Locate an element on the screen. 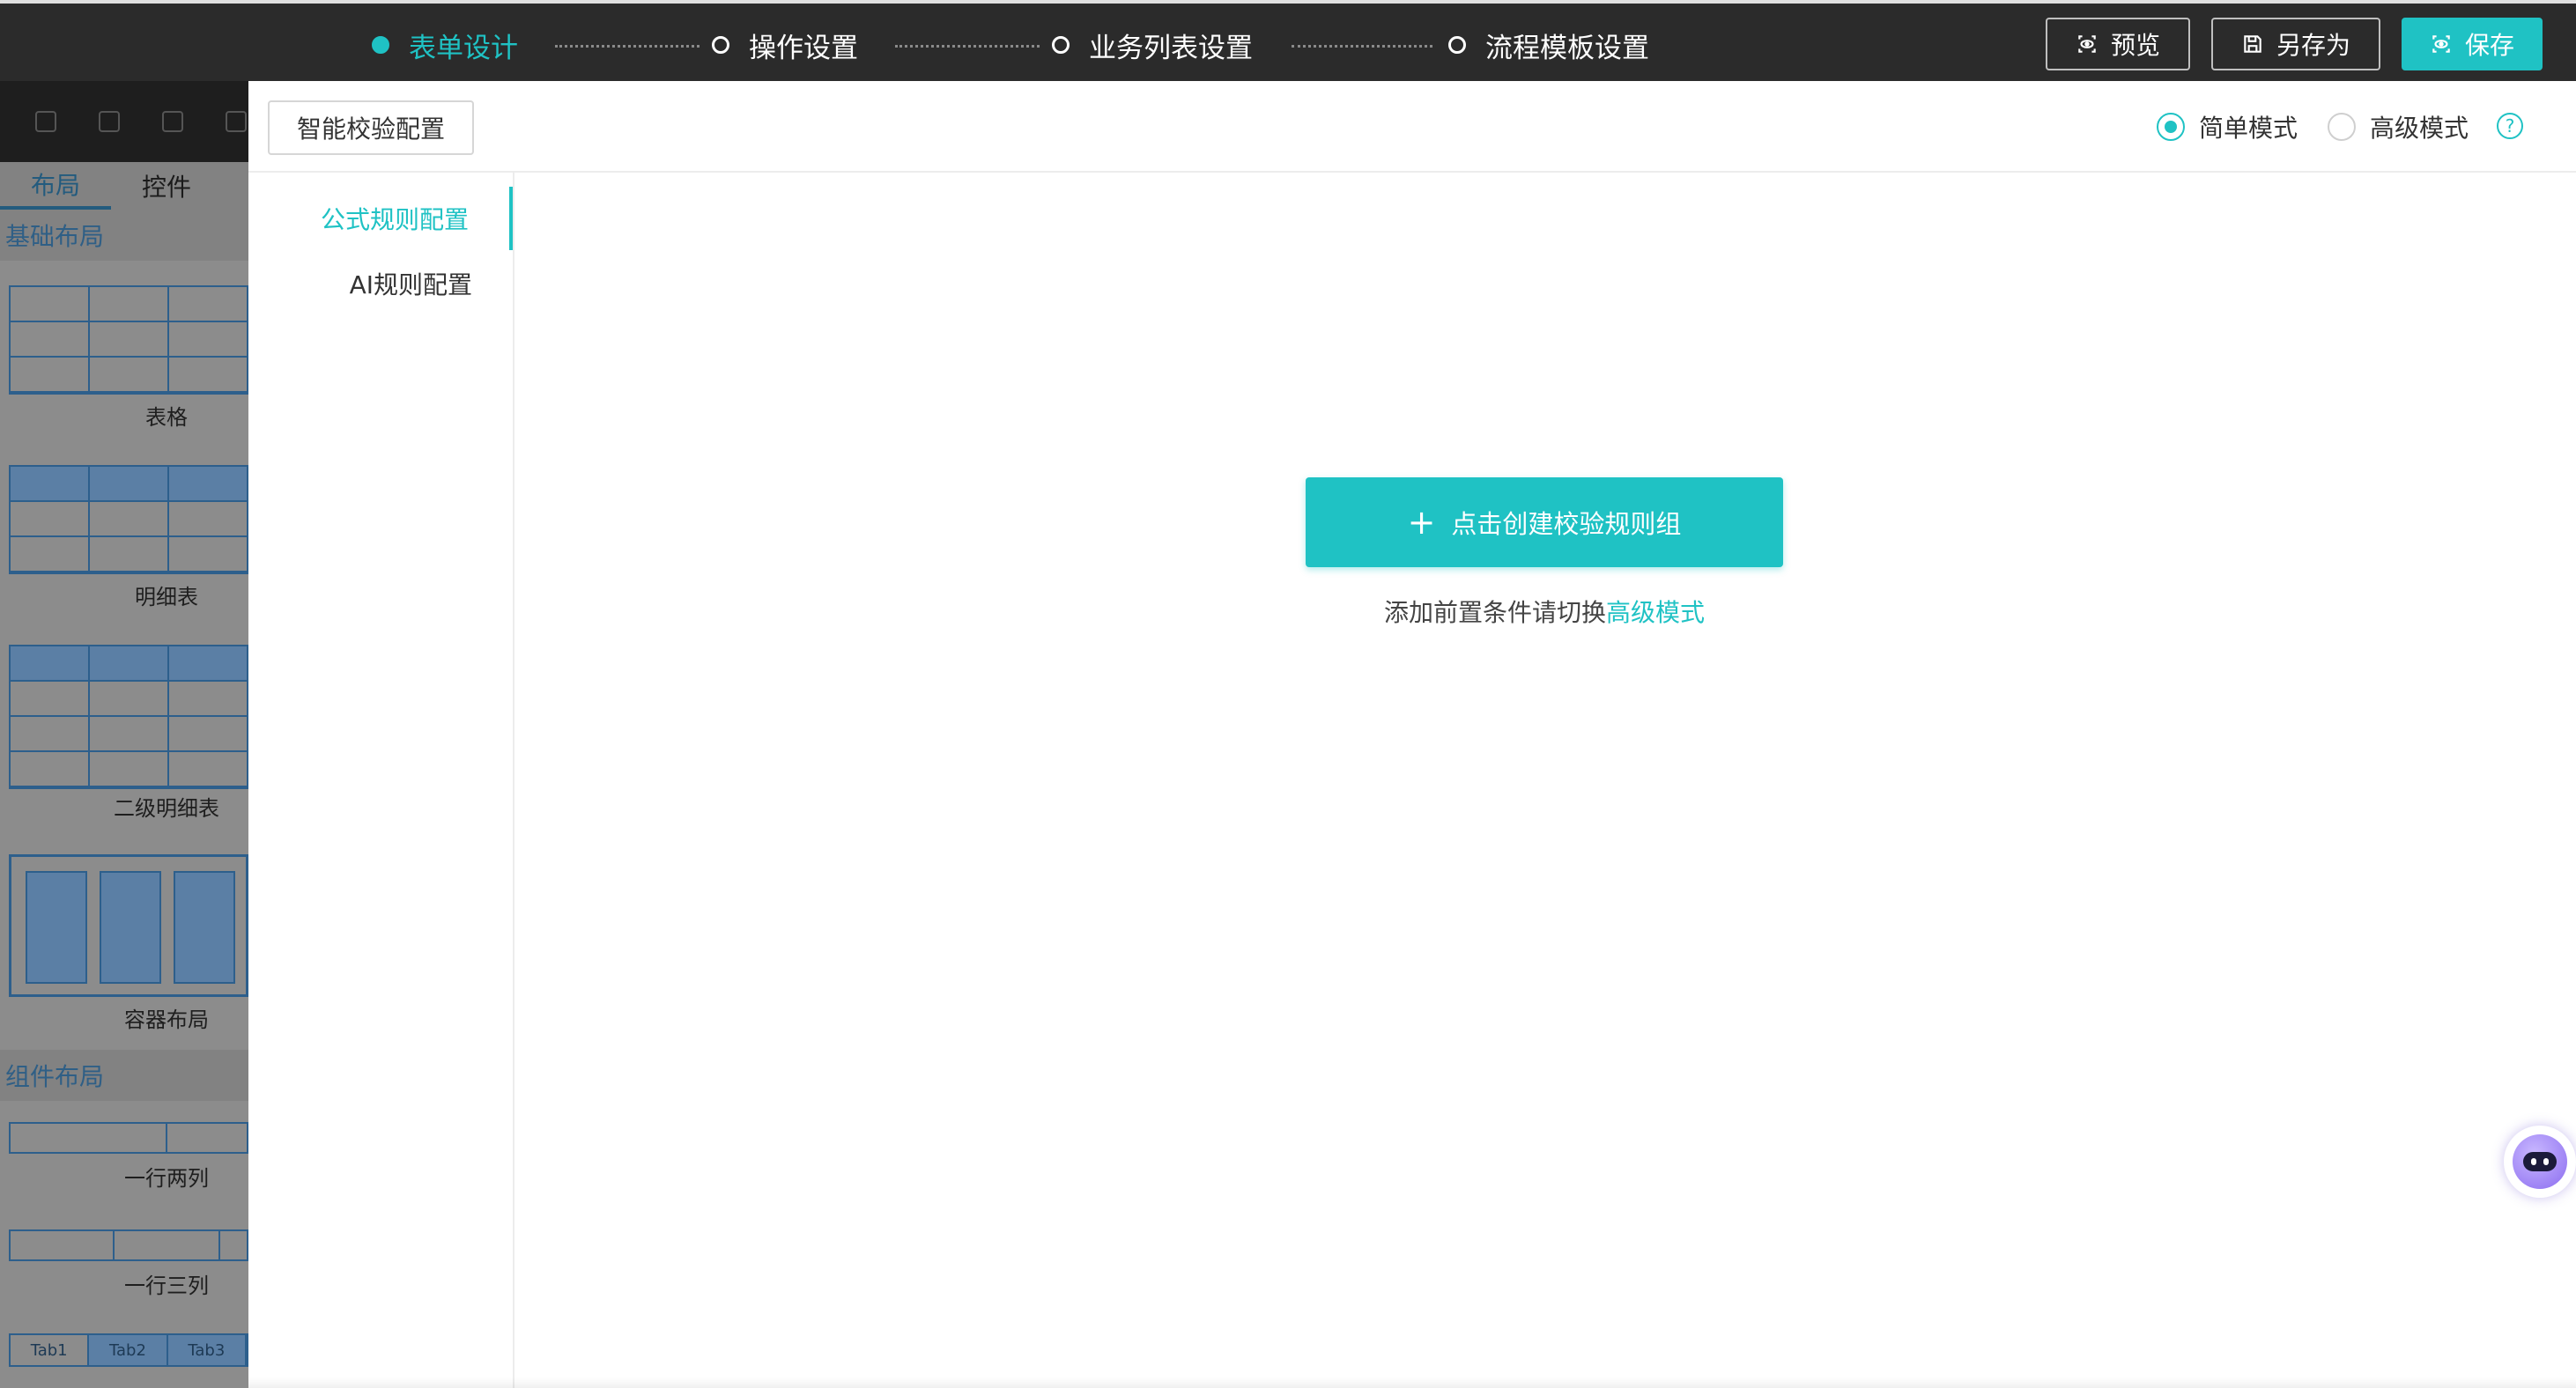  hint-text: 添加前置条件请切换 is located at coordinates (1495, 612).